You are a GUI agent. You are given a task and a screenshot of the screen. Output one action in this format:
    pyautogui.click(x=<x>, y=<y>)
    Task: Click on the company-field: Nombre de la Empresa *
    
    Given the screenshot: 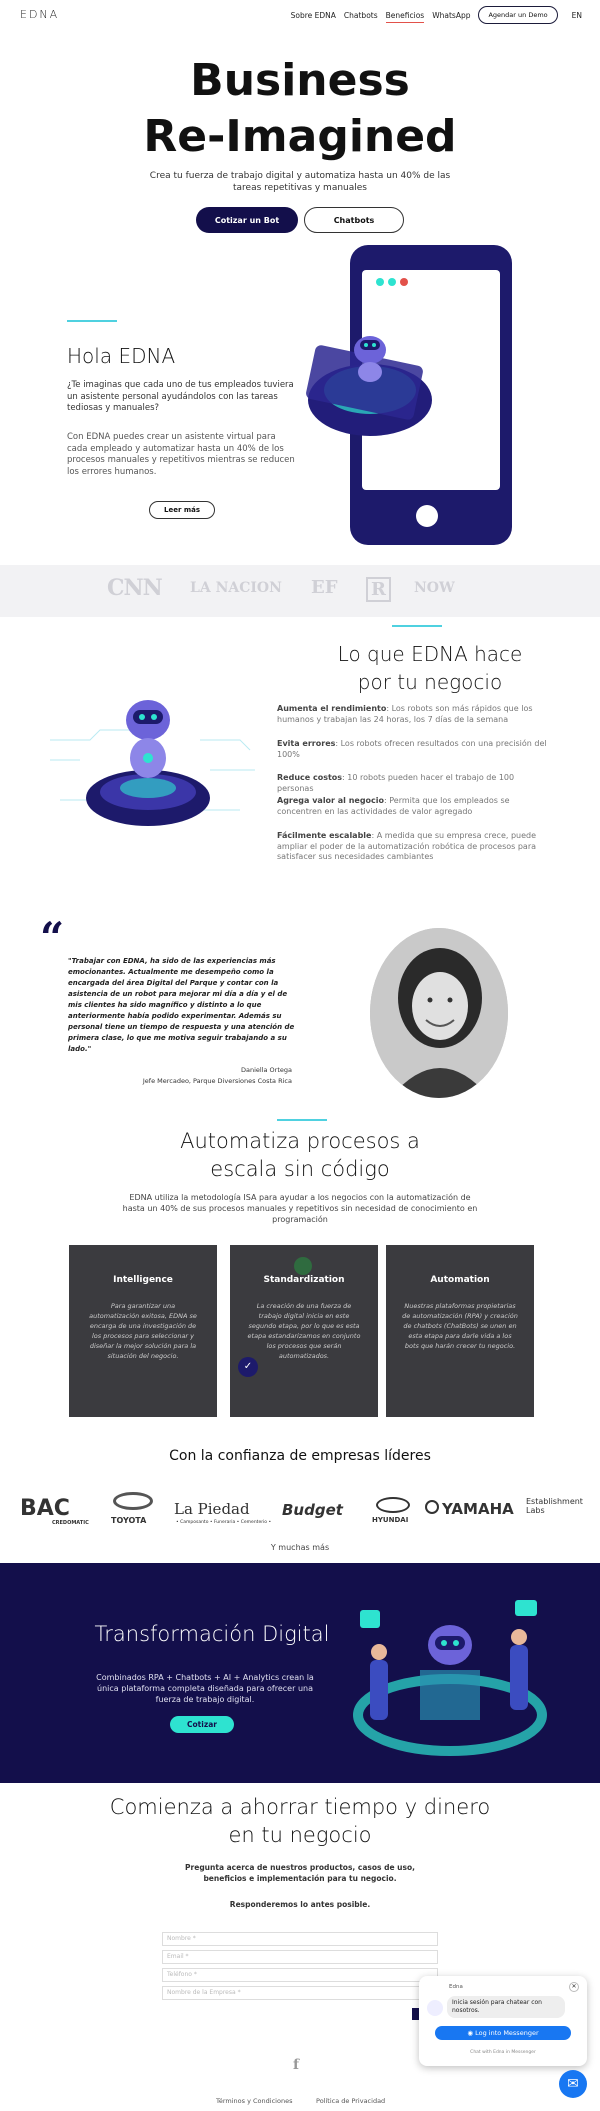 What is the action you would take?
    pyautogui.click(x=300, y=1993)
    